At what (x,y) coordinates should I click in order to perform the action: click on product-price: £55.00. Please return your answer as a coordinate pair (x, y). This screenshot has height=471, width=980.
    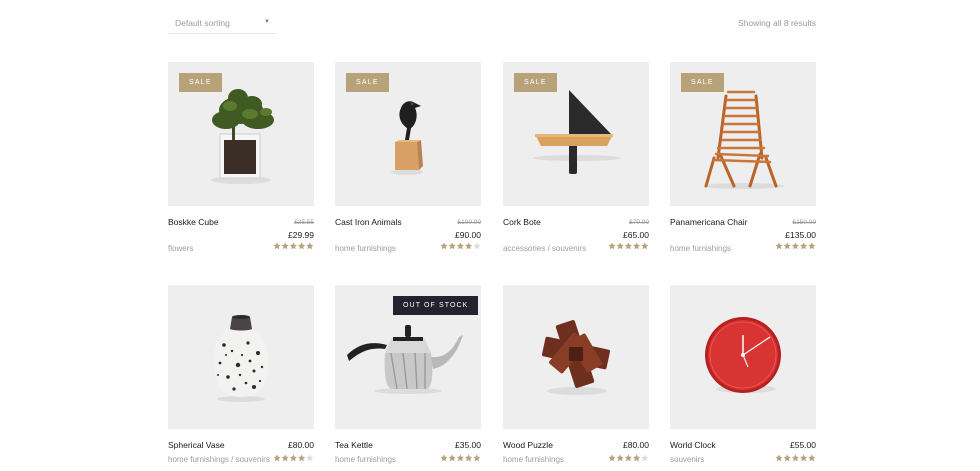
    Looking at the image, I should click on (803, 445).